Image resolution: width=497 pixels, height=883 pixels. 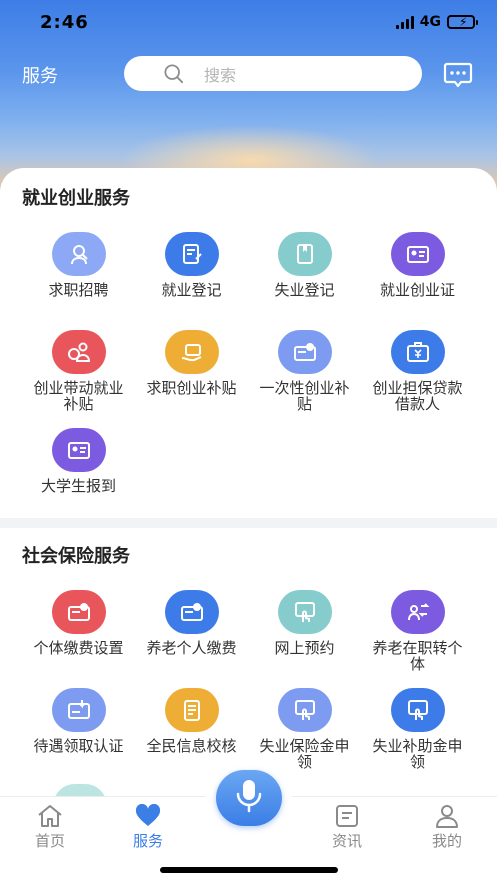 I want to click on service-tile-label: 网上预约, so click(x=304, y=648).